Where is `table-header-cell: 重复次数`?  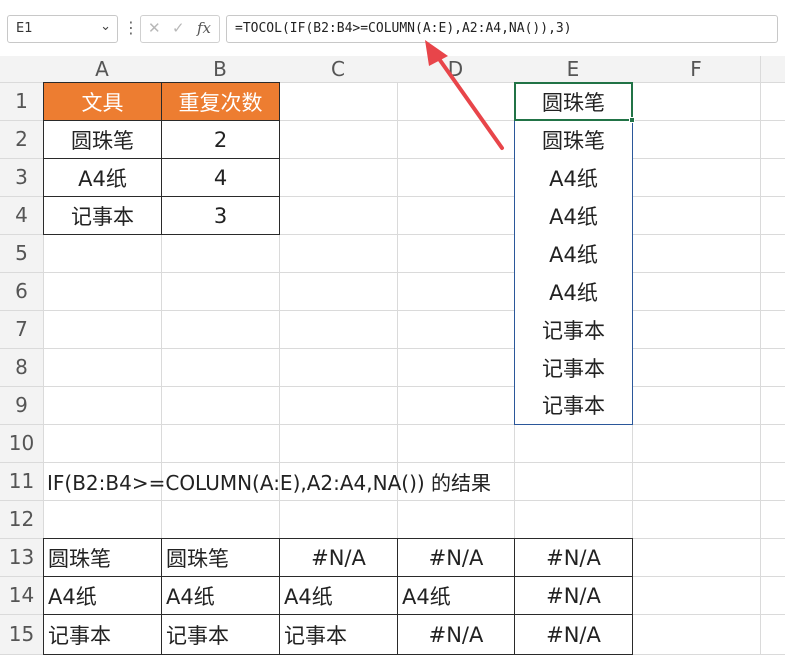 table-header-cell: 重复次数 is located at coordinates (220, 101).